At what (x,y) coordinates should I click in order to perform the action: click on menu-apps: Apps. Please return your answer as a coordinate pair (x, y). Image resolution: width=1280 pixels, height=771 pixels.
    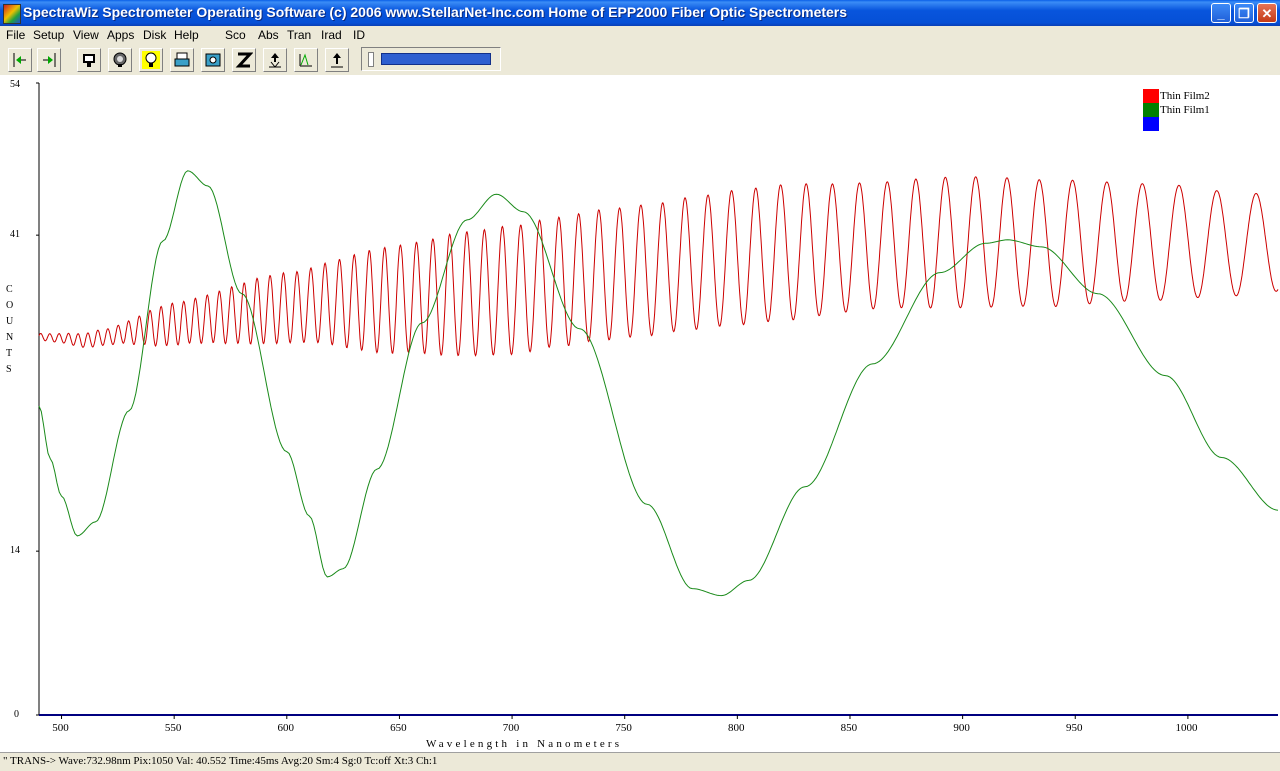
    Looking at the image, I should click on (120, 35).